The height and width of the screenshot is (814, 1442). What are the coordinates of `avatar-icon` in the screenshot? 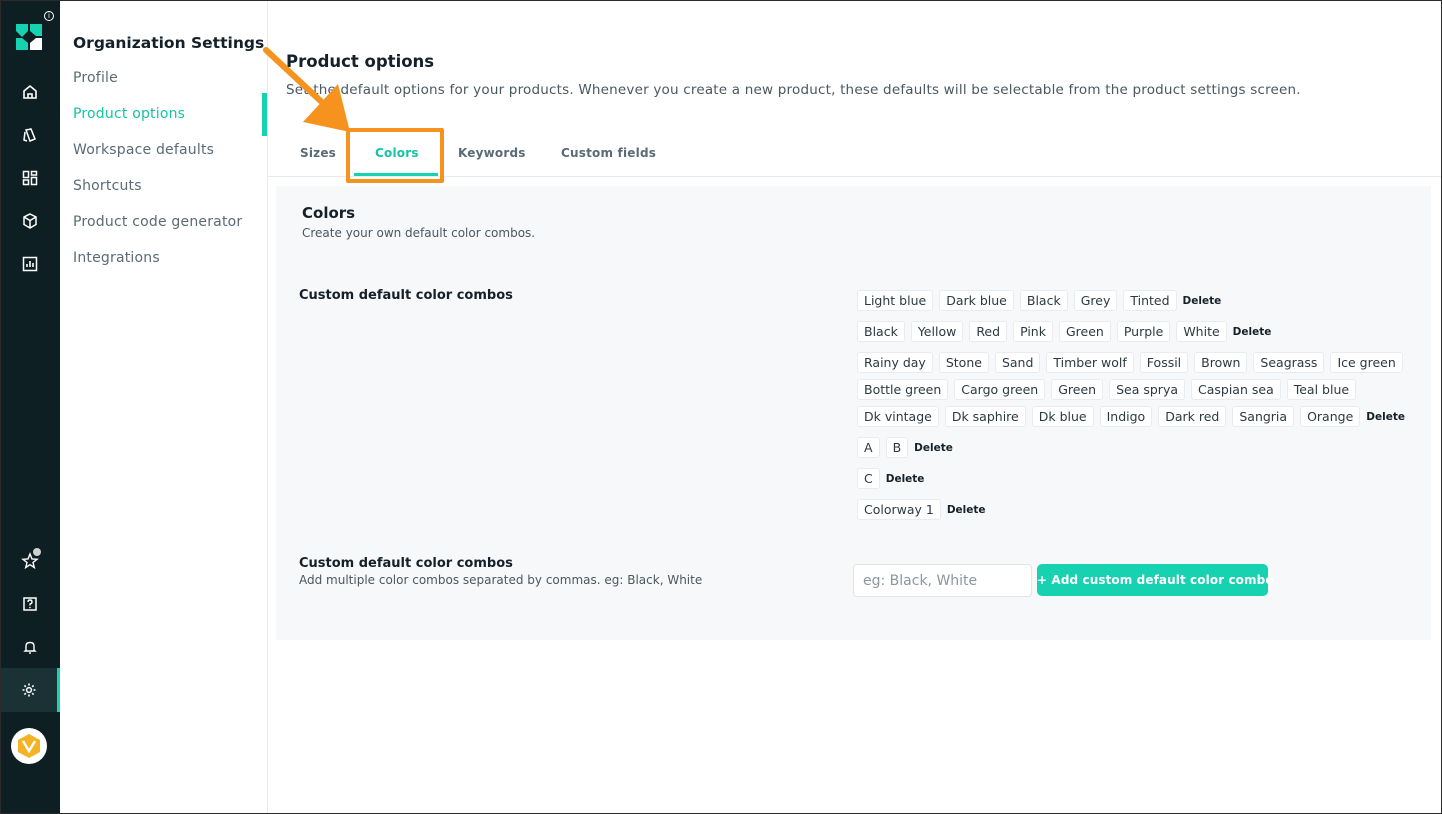 It's located at (29, 746).